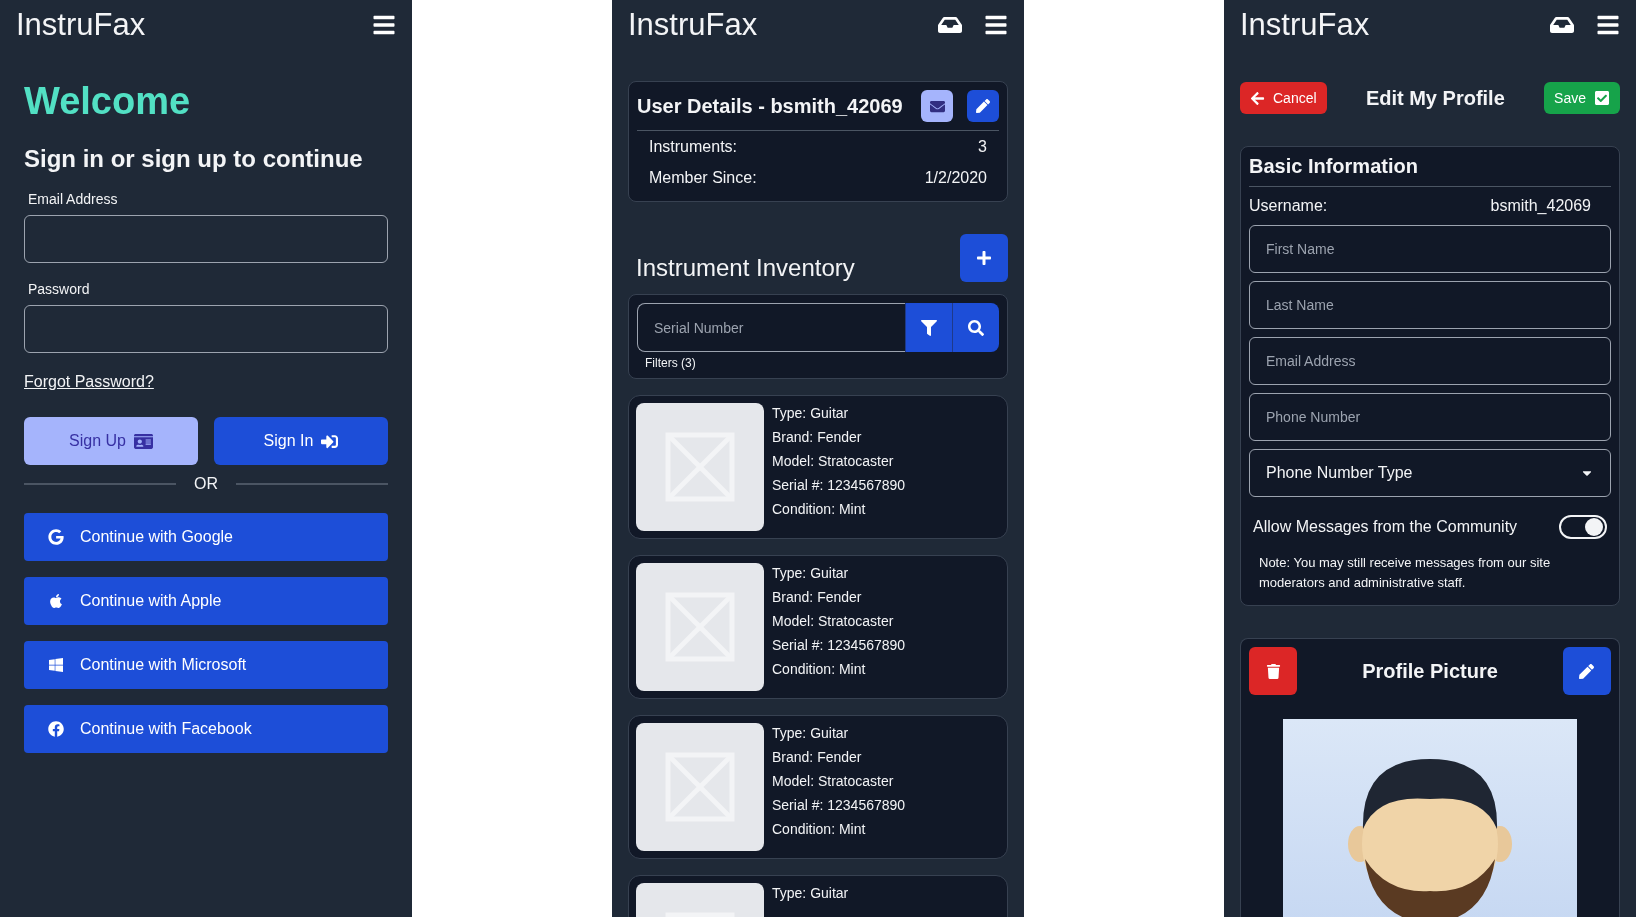  What do you see at coordinates (89, 382) in the screenshot?
I see `forgot-password-link: Forgot Password?` at bounding box center [89, 382].